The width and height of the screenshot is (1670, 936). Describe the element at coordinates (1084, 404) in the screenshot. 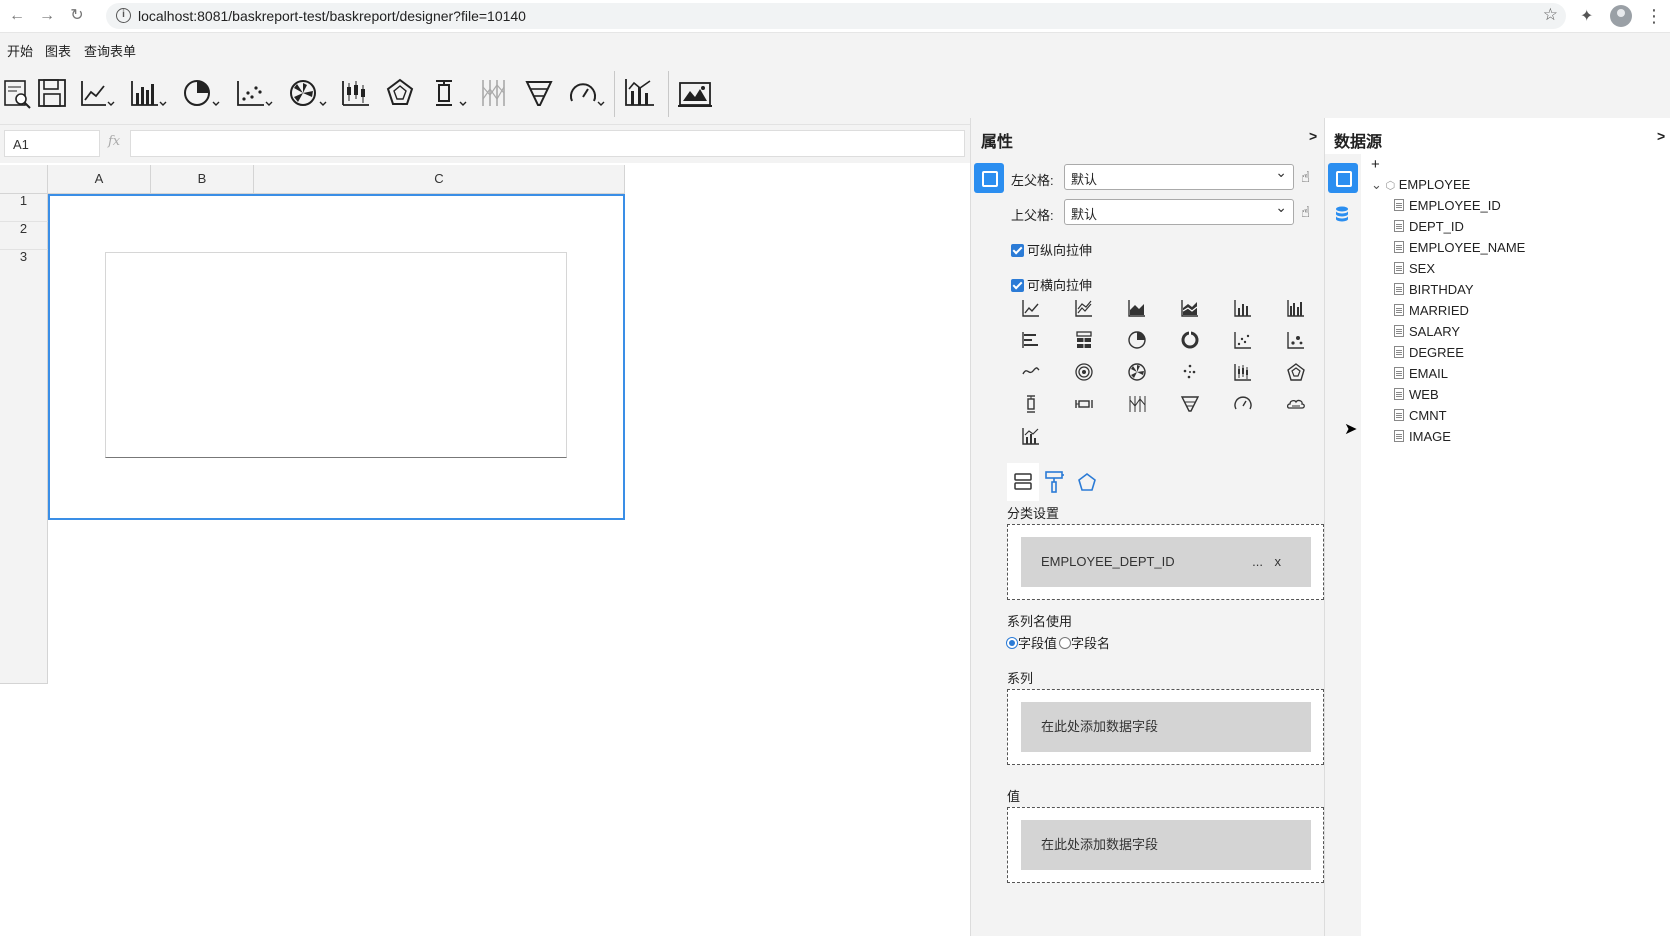

I see `horizontal-box-plot-chart-type-icon` at that location.